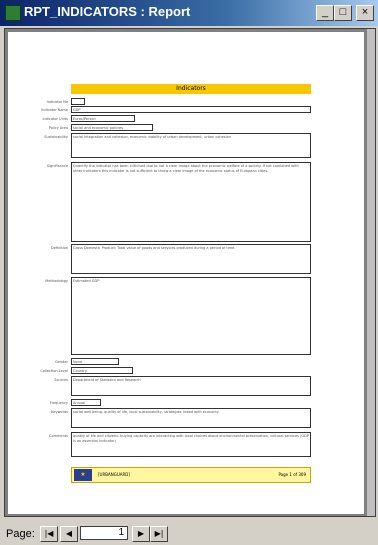  What do you see at coordinates (365, 13) in the screenshot?
I see `close-button: ×` at bounding box center [365, 13].